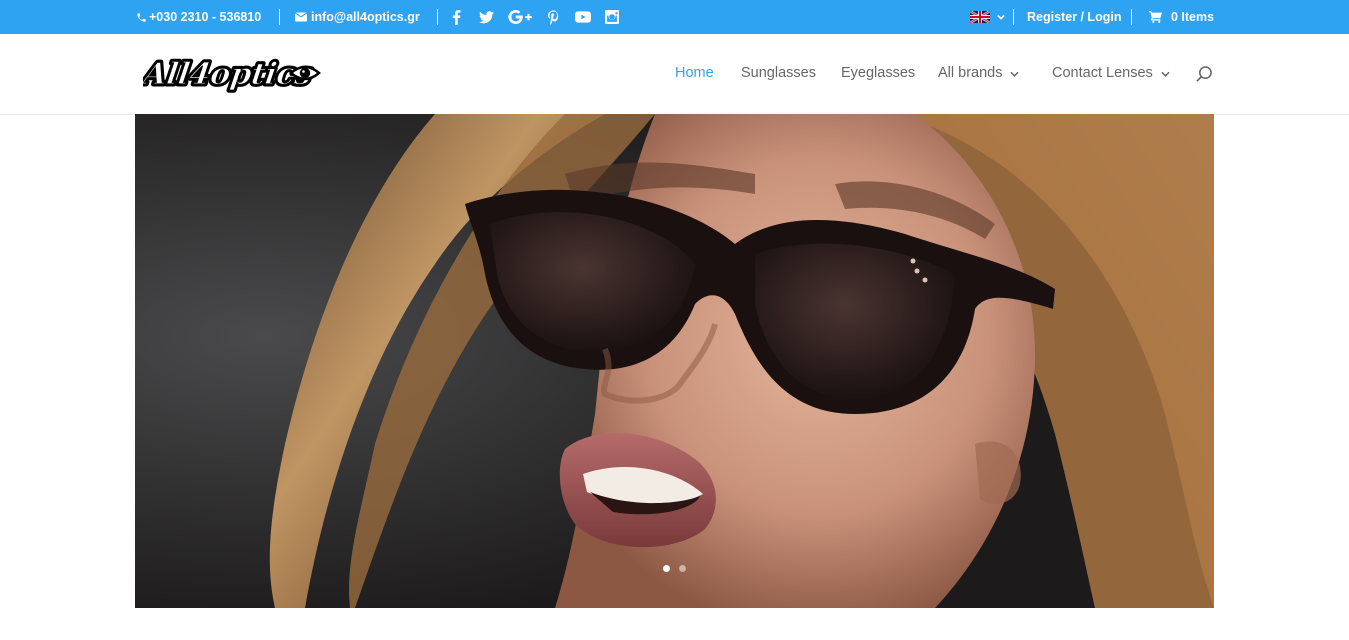 This screenshot has width=1349, height=640. What do you see at coordinates (612, 17) in the screenshot?
I see `instagram-icon` at bounding box center [612, 17].